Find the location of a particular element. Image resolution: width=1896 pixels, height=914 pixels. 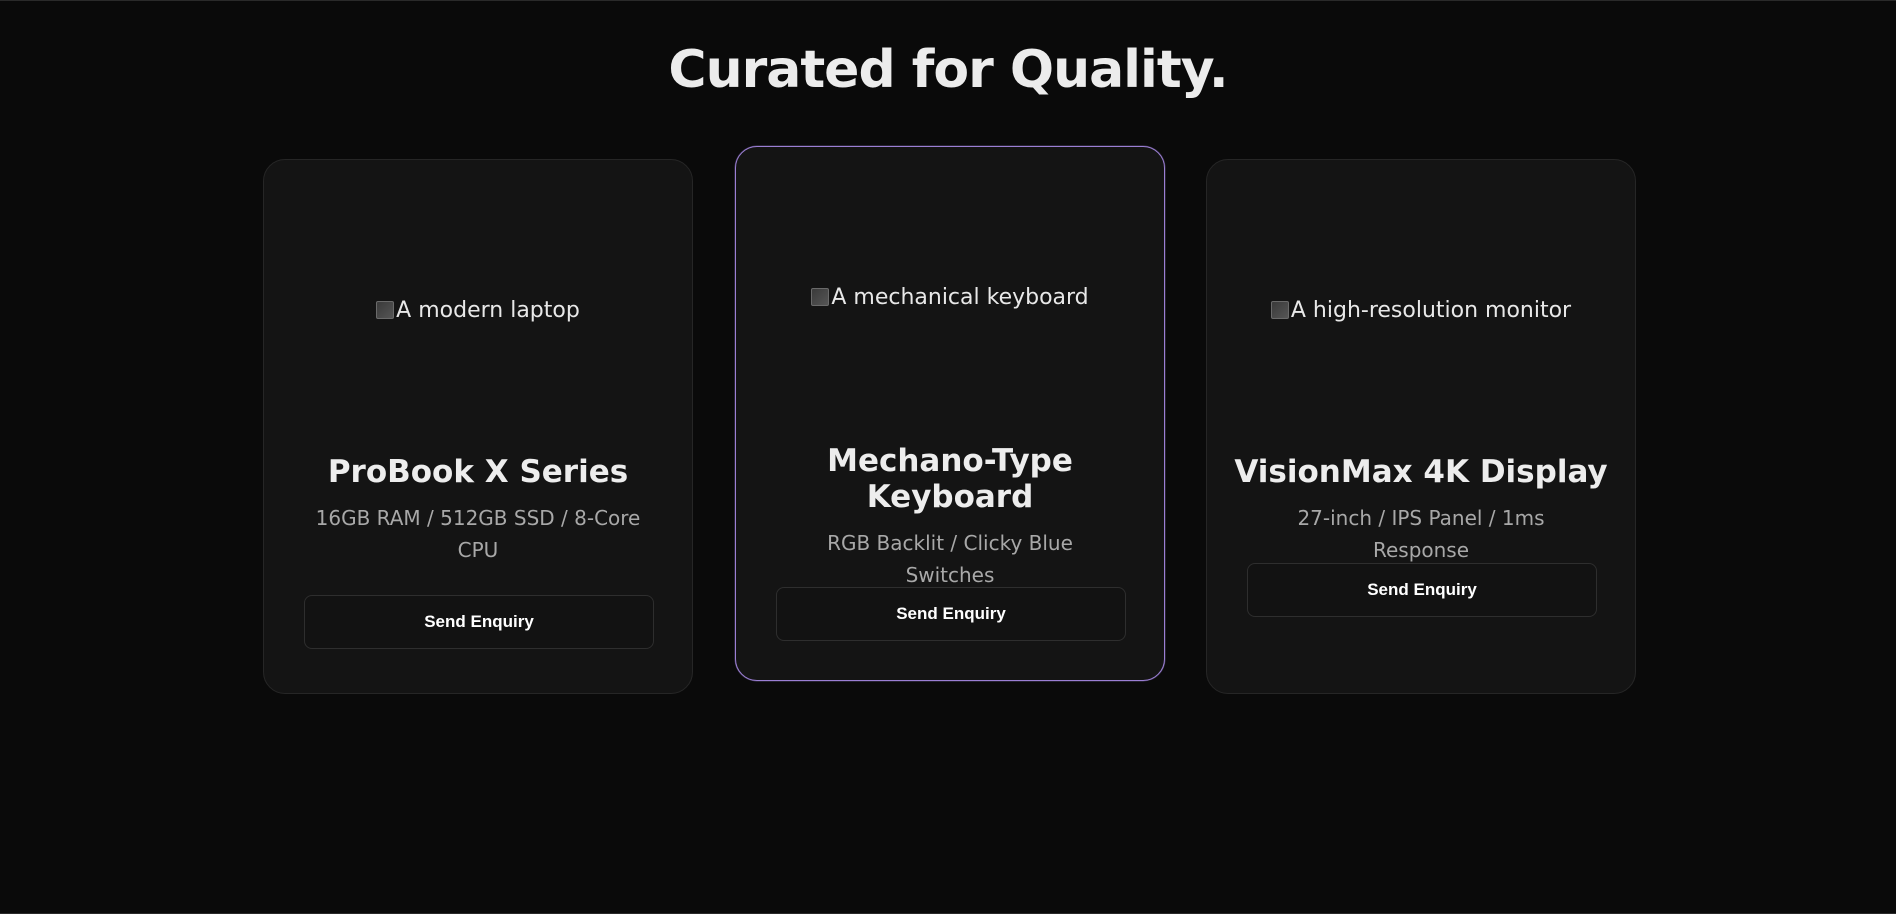

product-image-visionmax: A high-resolution monitor is located at coordinates (1421, 310).